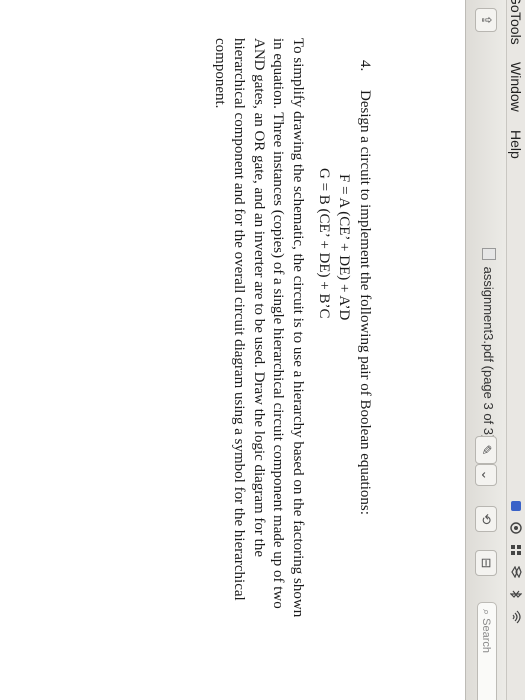  I want to click on toolbox-icon: ⊟, so click(486, 563).